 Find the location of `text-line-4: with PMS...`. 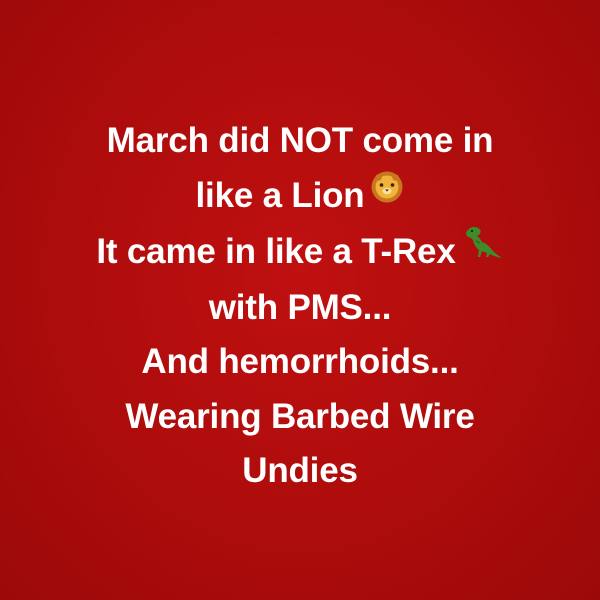

text-line-4: with PMS... is located at coordinates (300, 307).